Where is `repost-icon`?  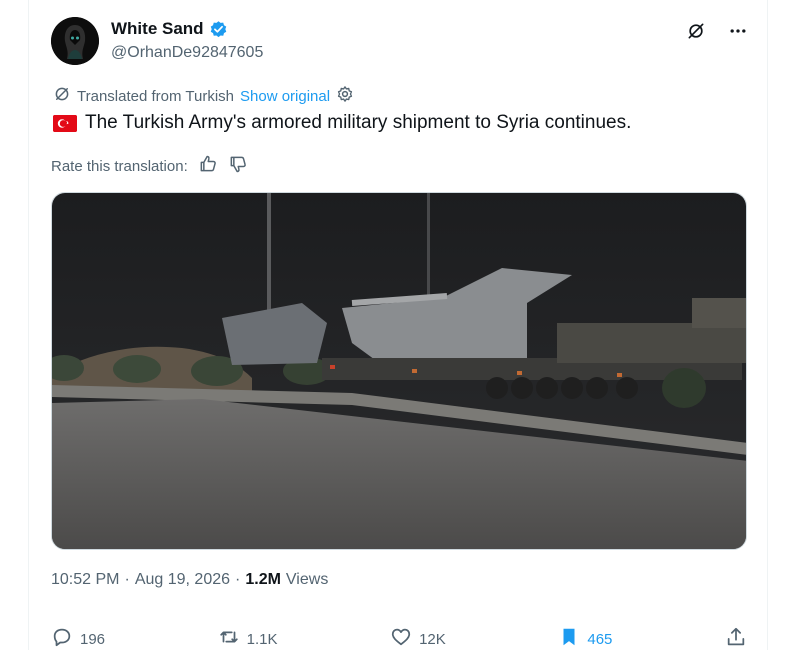
repost-icon is located at coordinates (229, 638).